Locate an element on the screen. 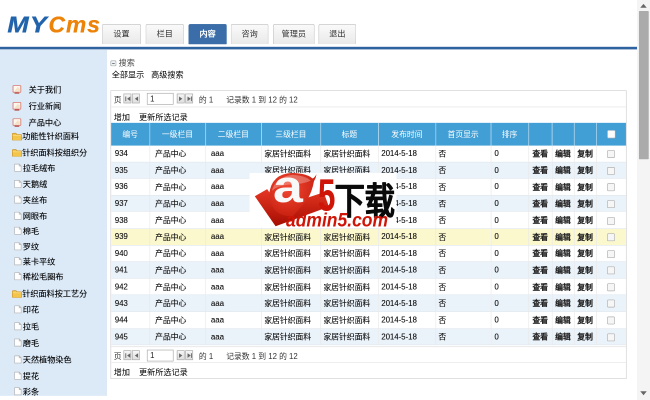  svg-text: a is located at coordinates (288, 192).